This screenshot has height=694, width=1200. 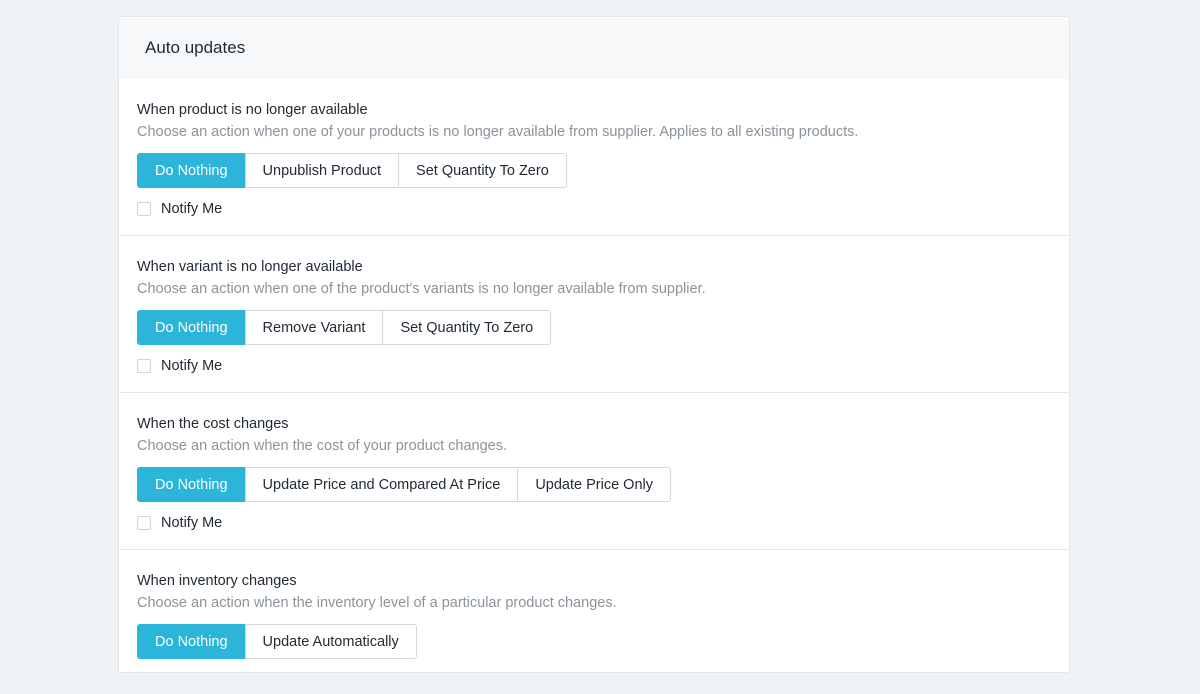 What do you see at coordinates (594, 484) in the screenshot?
I see `update-price-only-button: Update Price Only` at bounding box center [594, 484].